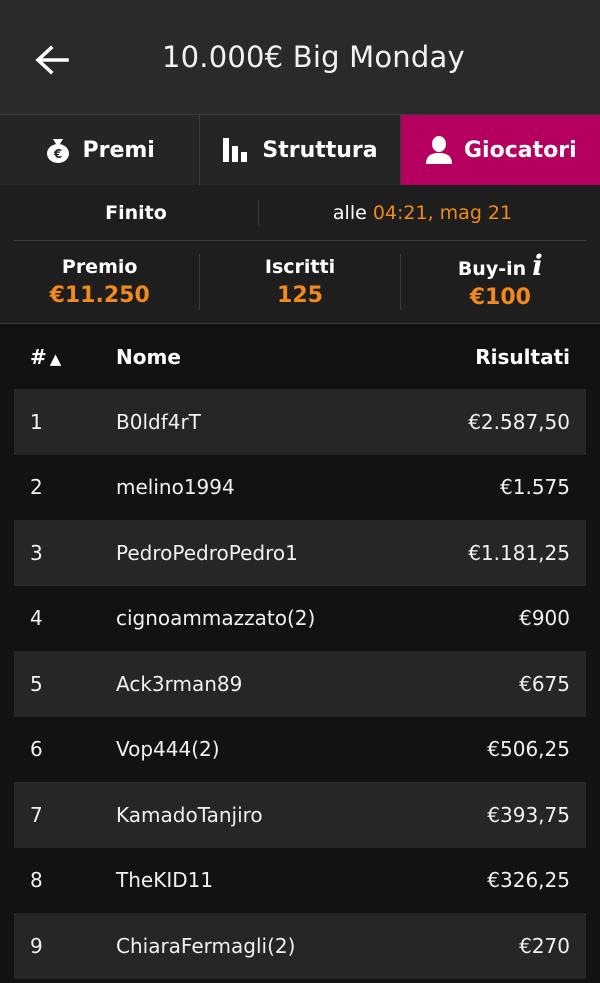 This screenshot has width=600, height=983. Describe the element at coordinates (439, 150) in the screenshot. I see `user-icon` at that location.